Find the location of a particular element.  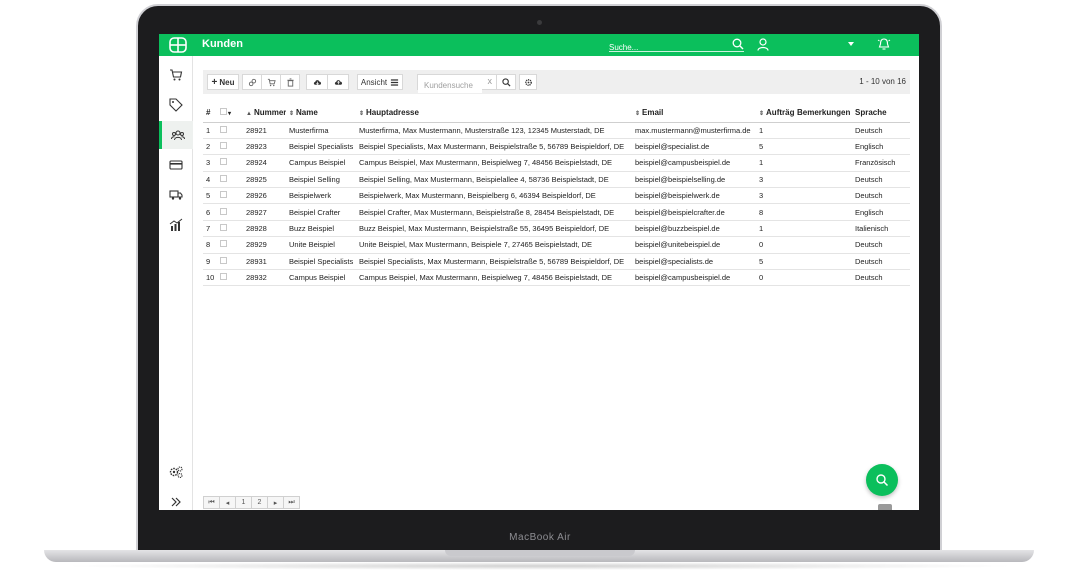

floating-search-button is located at coordinates (882, 480).